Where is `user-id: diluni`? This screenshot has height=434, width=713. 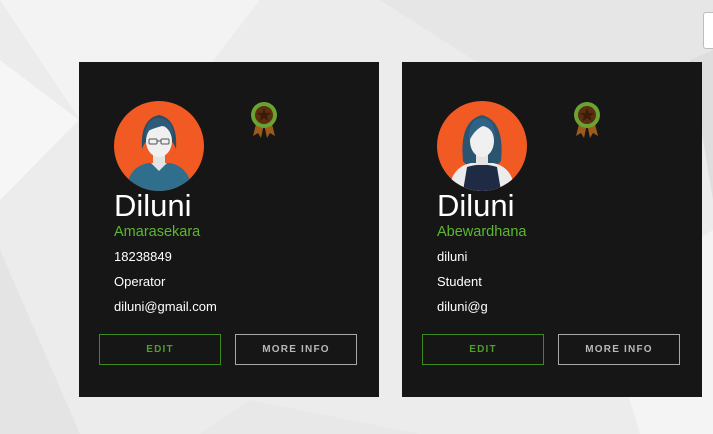
user-id: diluni is located at coordinates (452, 256).